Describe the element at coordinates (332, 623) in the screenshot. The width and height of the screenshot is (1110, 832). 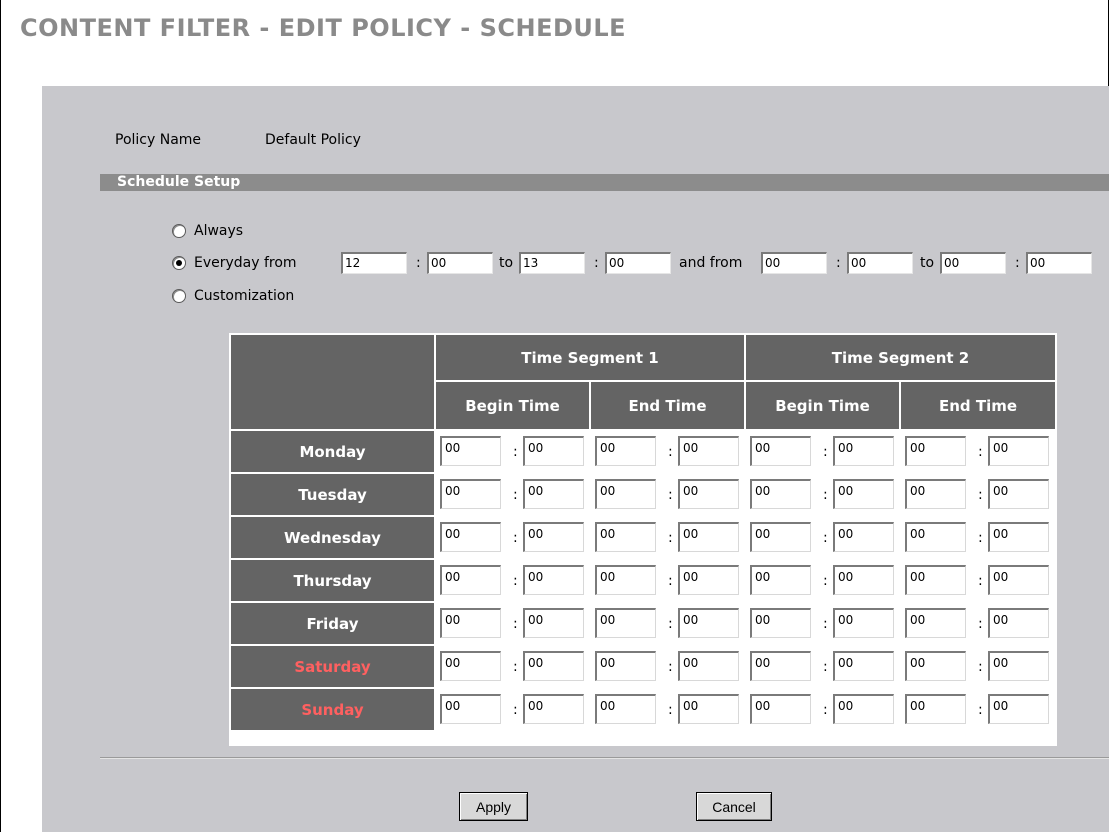
I see `day-label-friday: Friday` at that location.